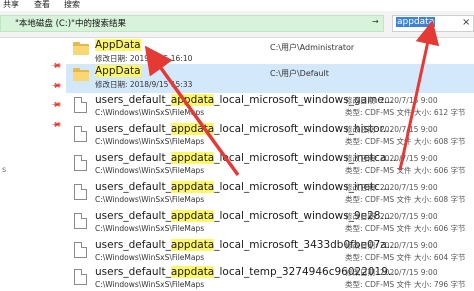 The image size is (474, 291). Describe the element at coordinates (70, 24) in the screenshot. I see `address-path-text: "本地磁盘 (C:)"中的搜索结果` at that location.